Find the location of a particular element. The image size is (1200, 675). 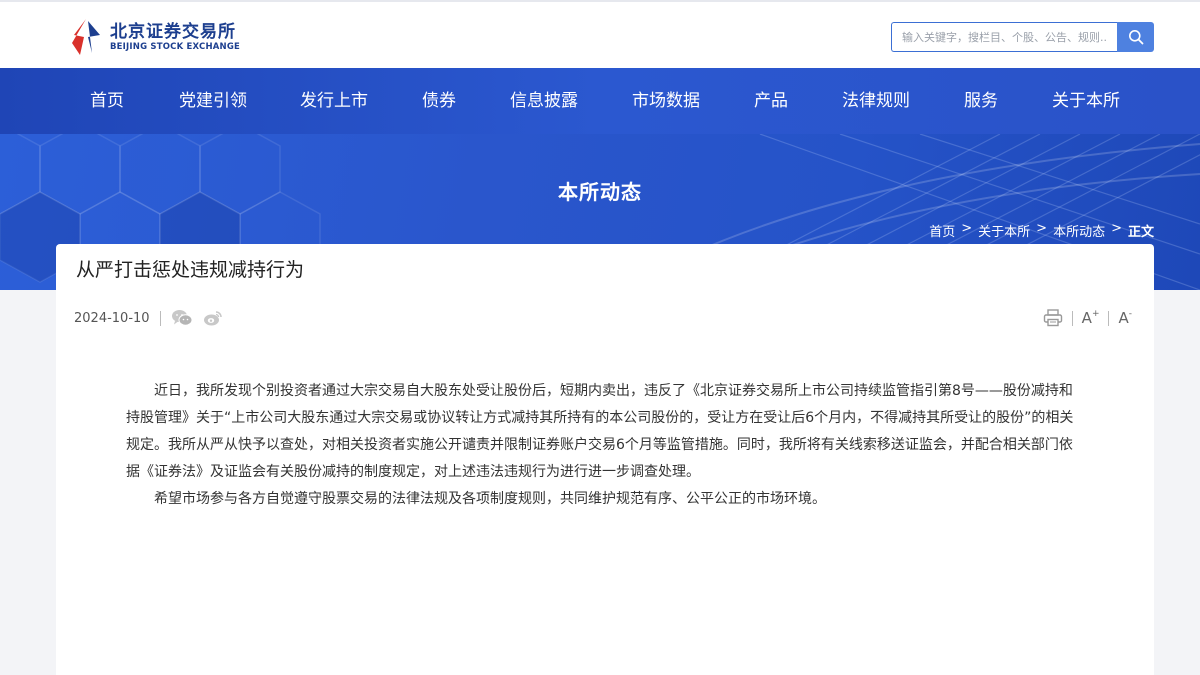

wechat-icon is located at coordinates (182, 318).